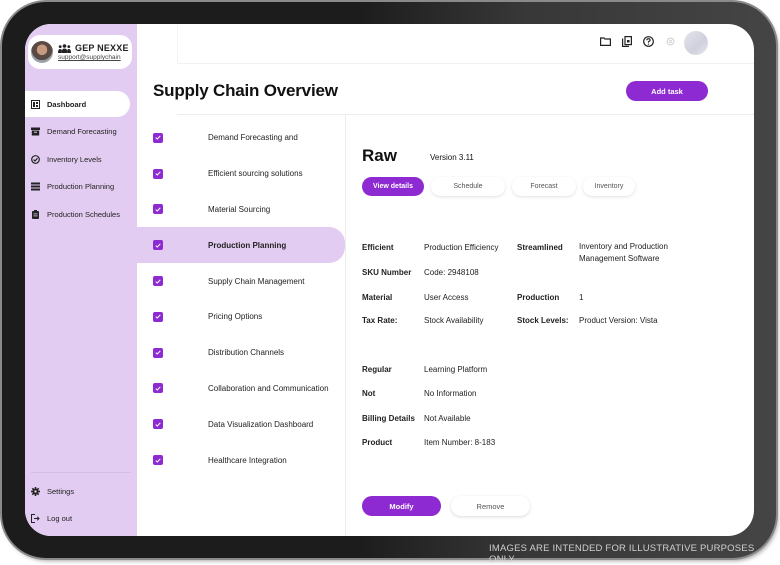 Image resolution: width=780 pixels, height=565 pixels. Describe the element at coordinates (247, 460) in the screenshot. I see `list-item-label: Healthcare Integration` at that location.